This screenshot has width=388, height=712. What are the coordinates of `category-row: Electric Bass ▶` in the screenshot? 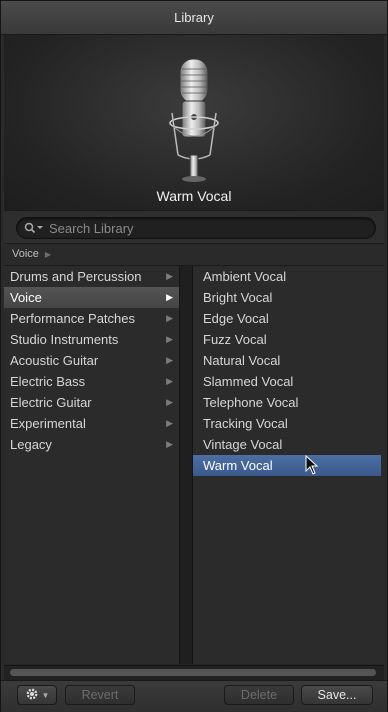 It's located at (91, 381).